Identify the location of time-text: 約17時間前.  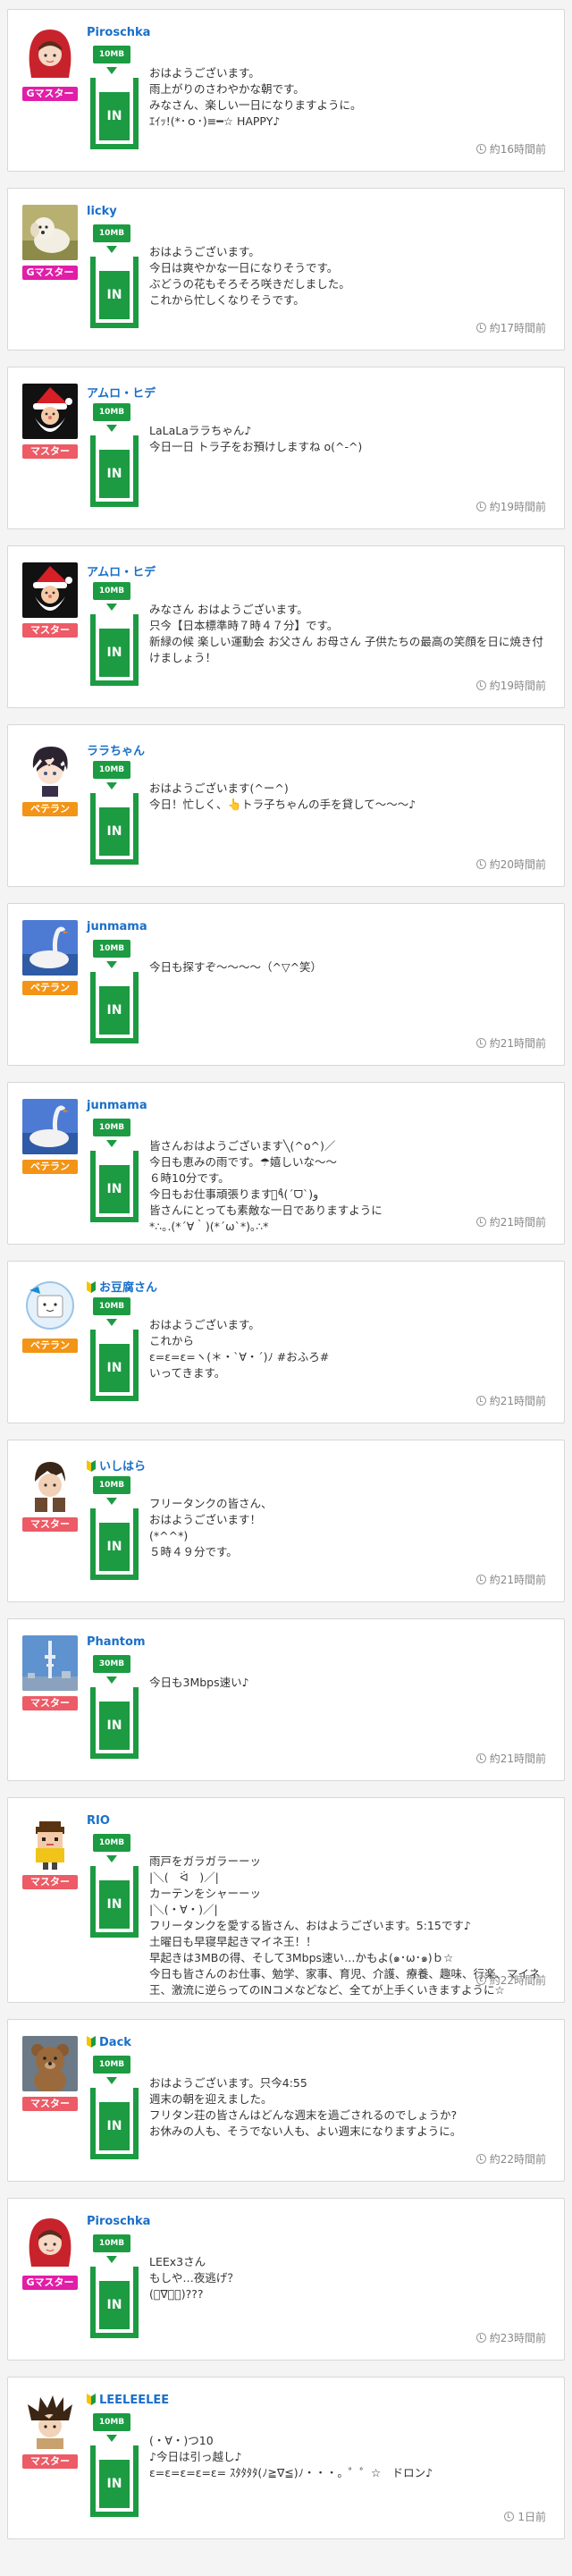
(518, 328).